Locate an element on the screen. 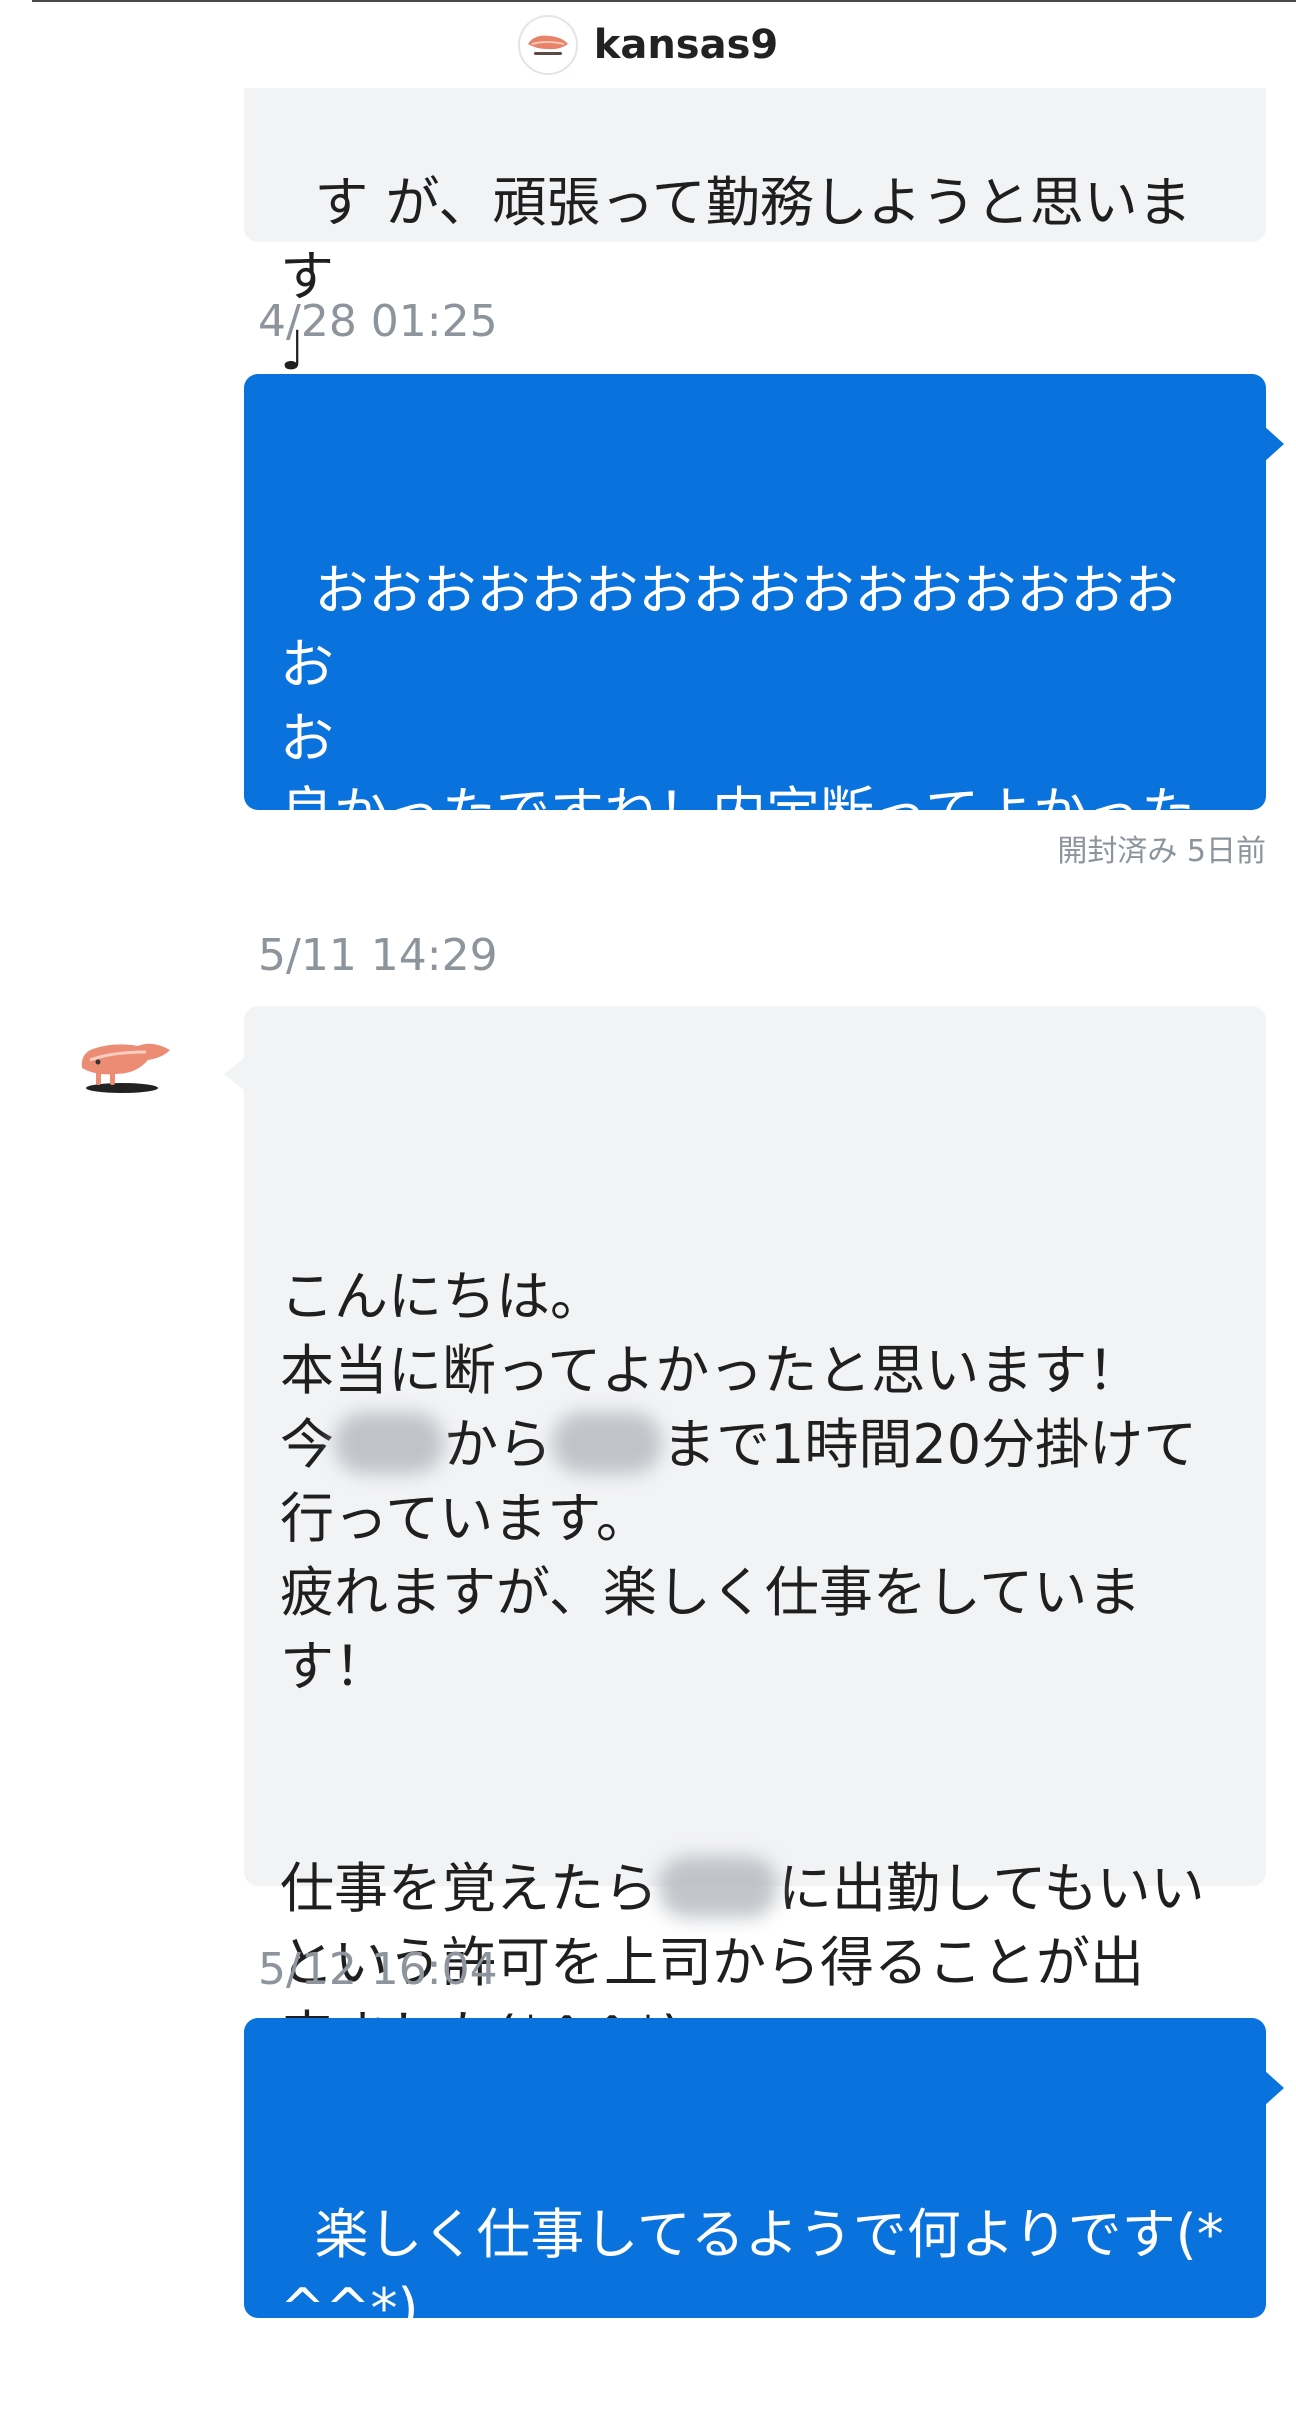 This screenshot has height=2420, width=1296. message-text: す が、頑張って勤務しようと思います ♩ is located at coordinates (736, 276).